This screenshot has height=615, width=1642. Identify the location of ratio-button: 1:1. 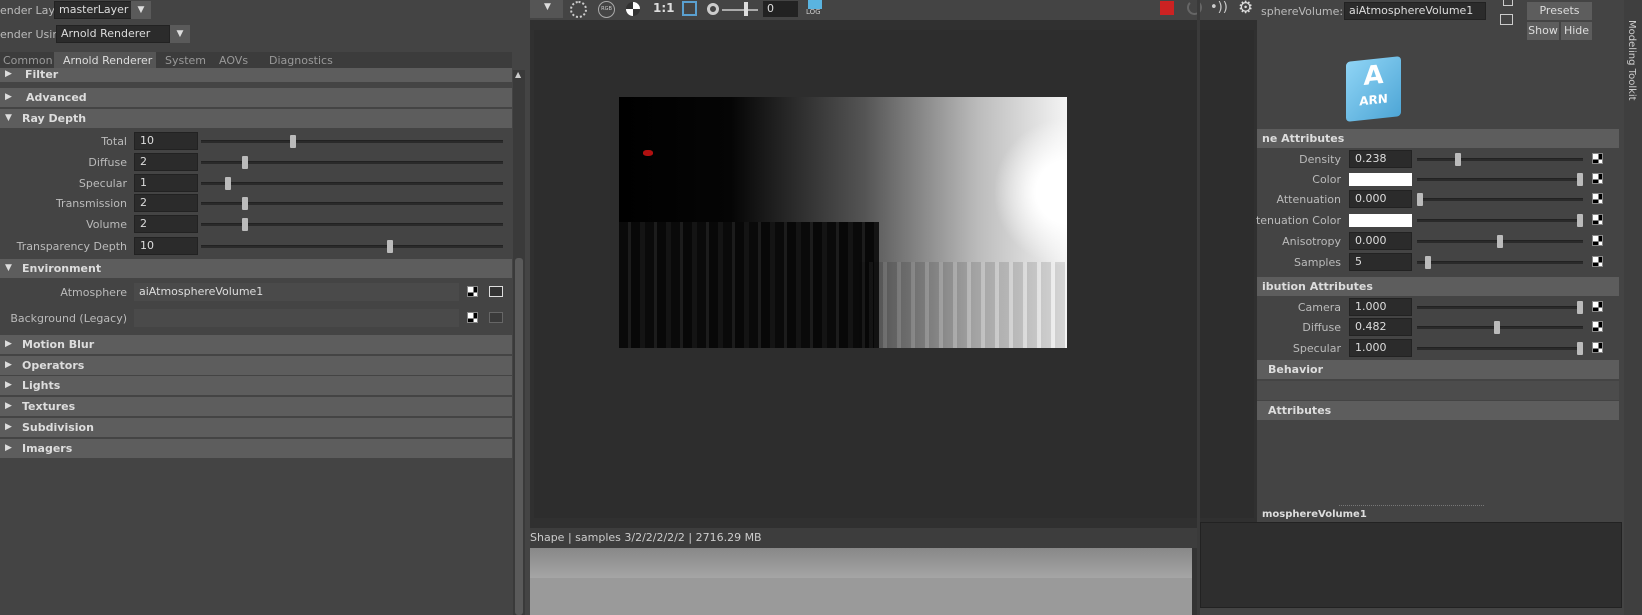
(664, 8).